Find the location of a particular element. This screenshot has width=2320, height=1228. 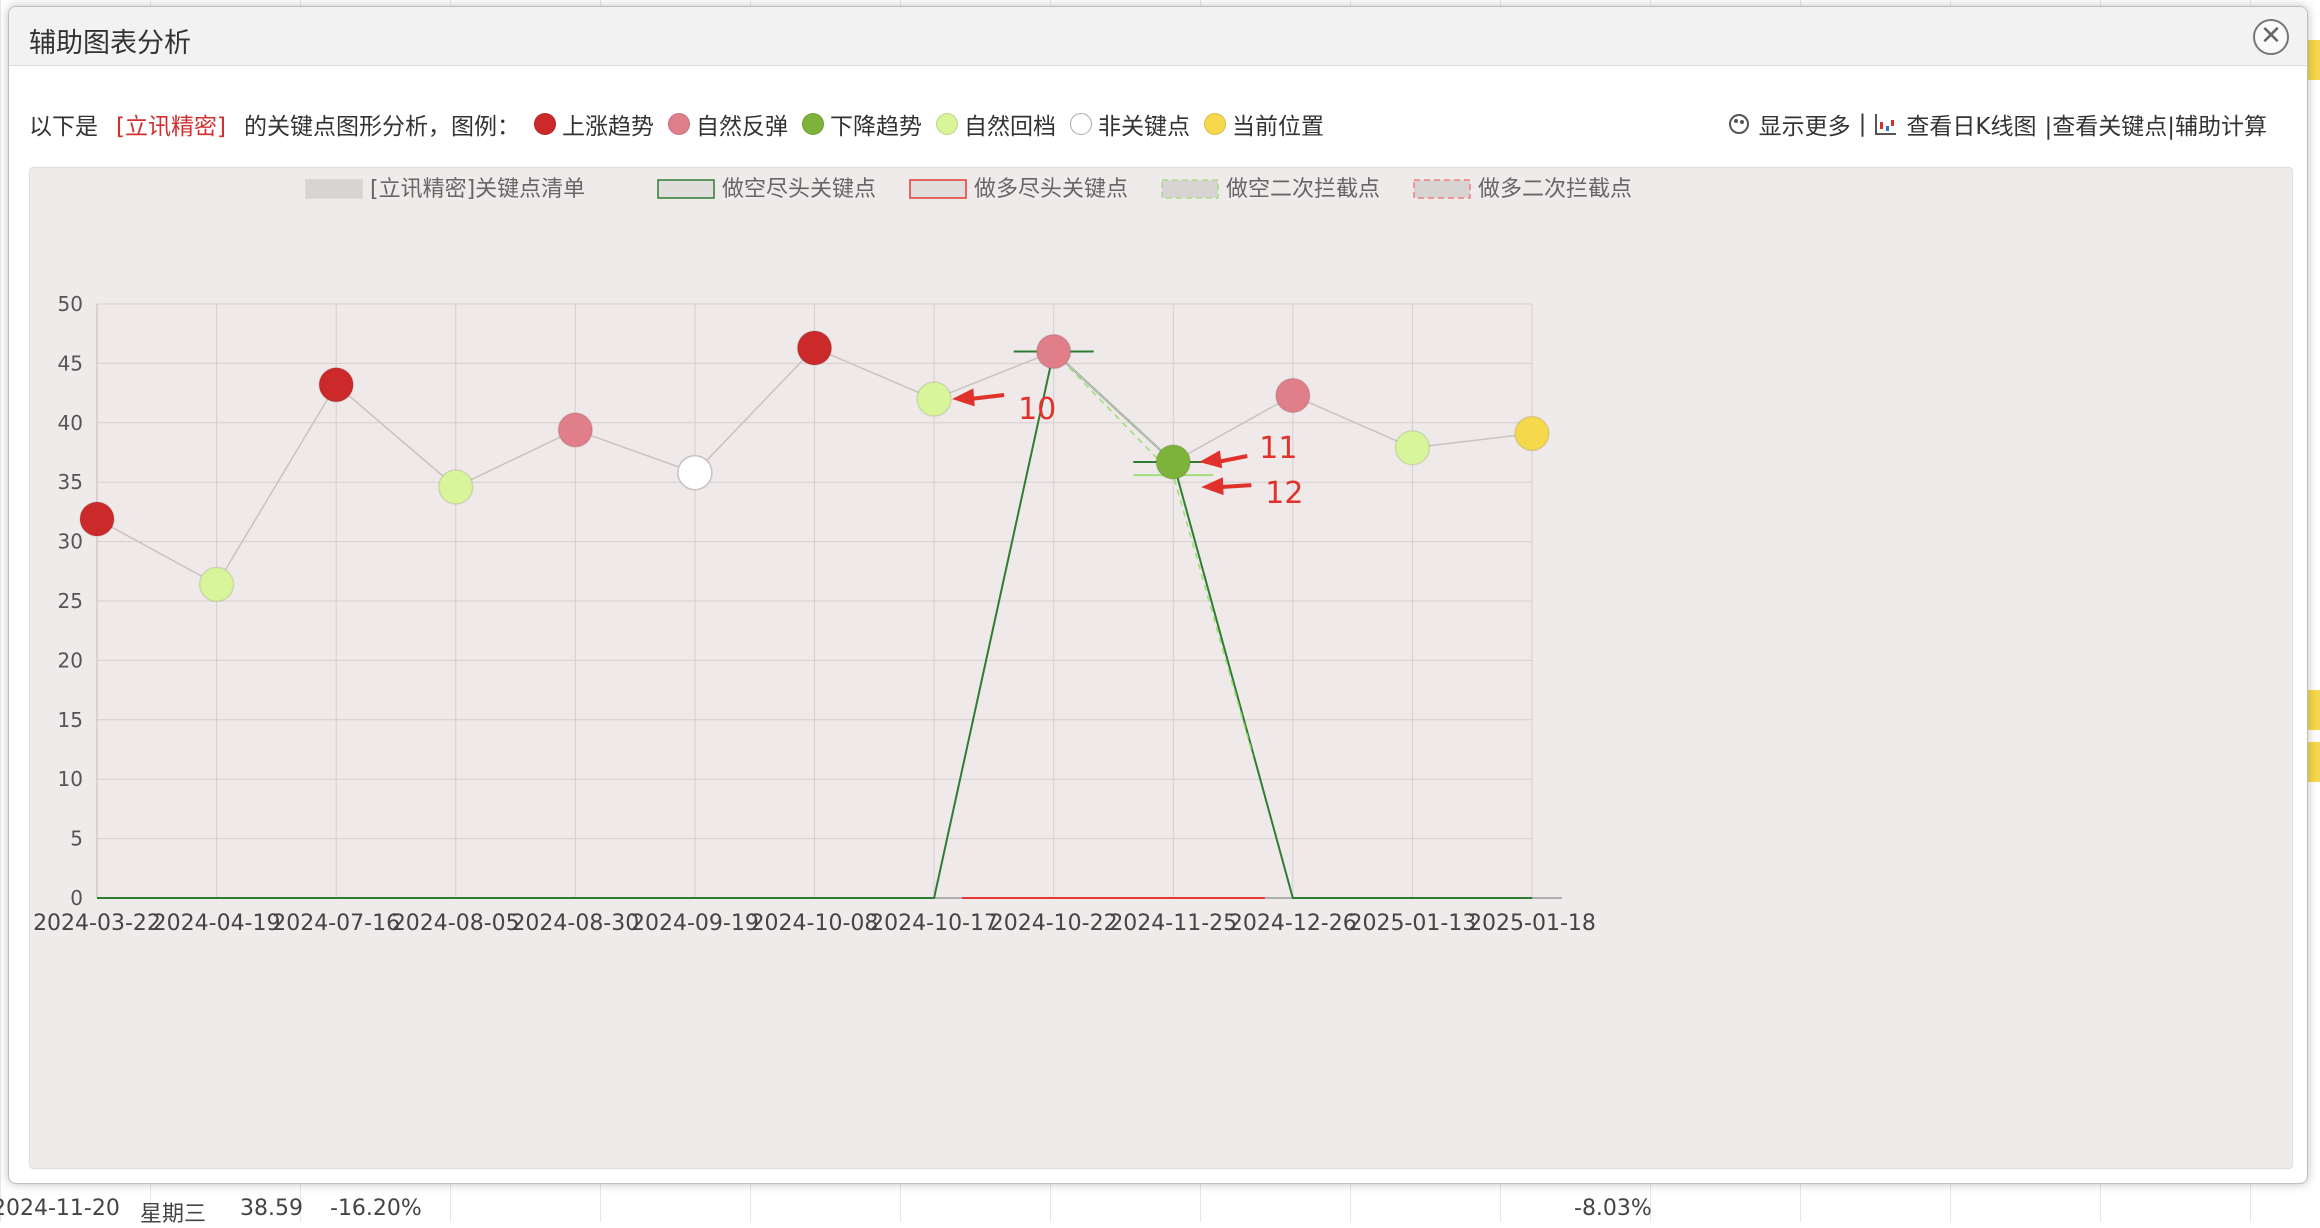

palette-icon is located at coordinates (1739, 124).